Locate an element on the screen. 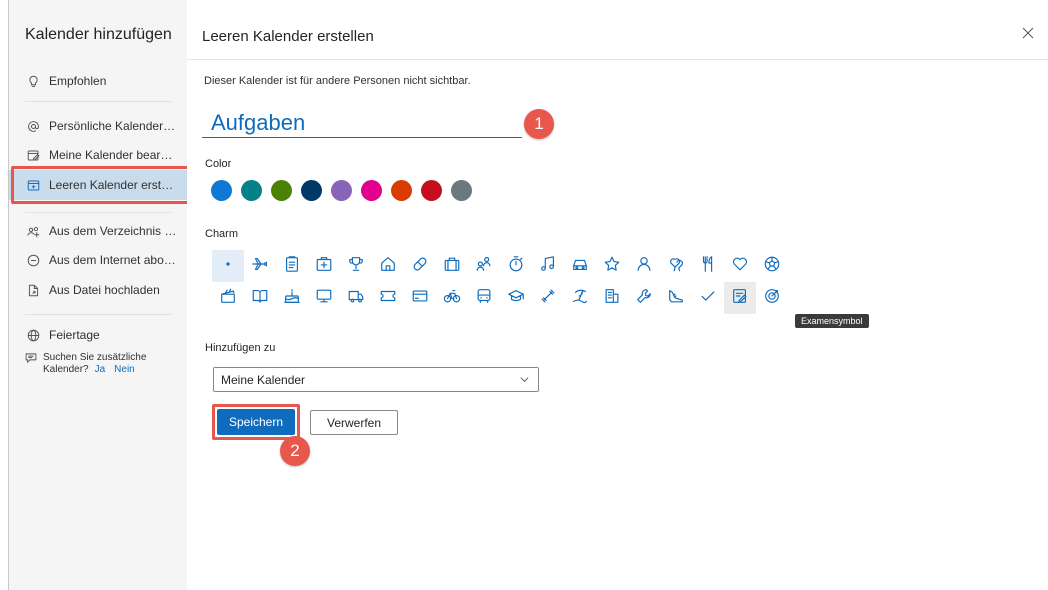  color-picker is located at coordinates (341, 190).